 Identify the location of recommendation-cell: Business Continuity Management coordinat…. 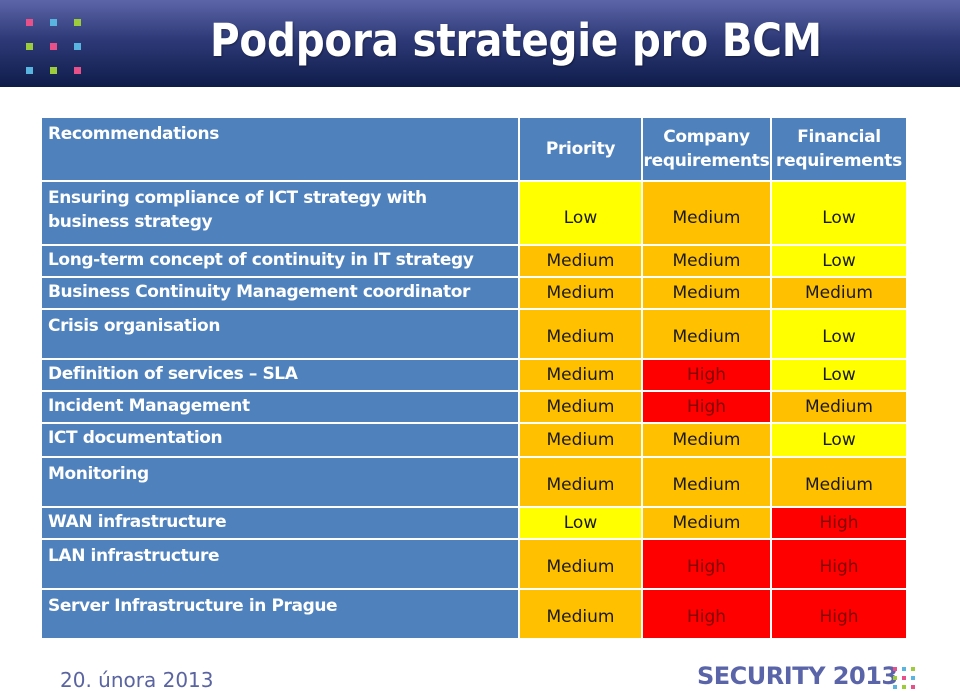
(280, 293).